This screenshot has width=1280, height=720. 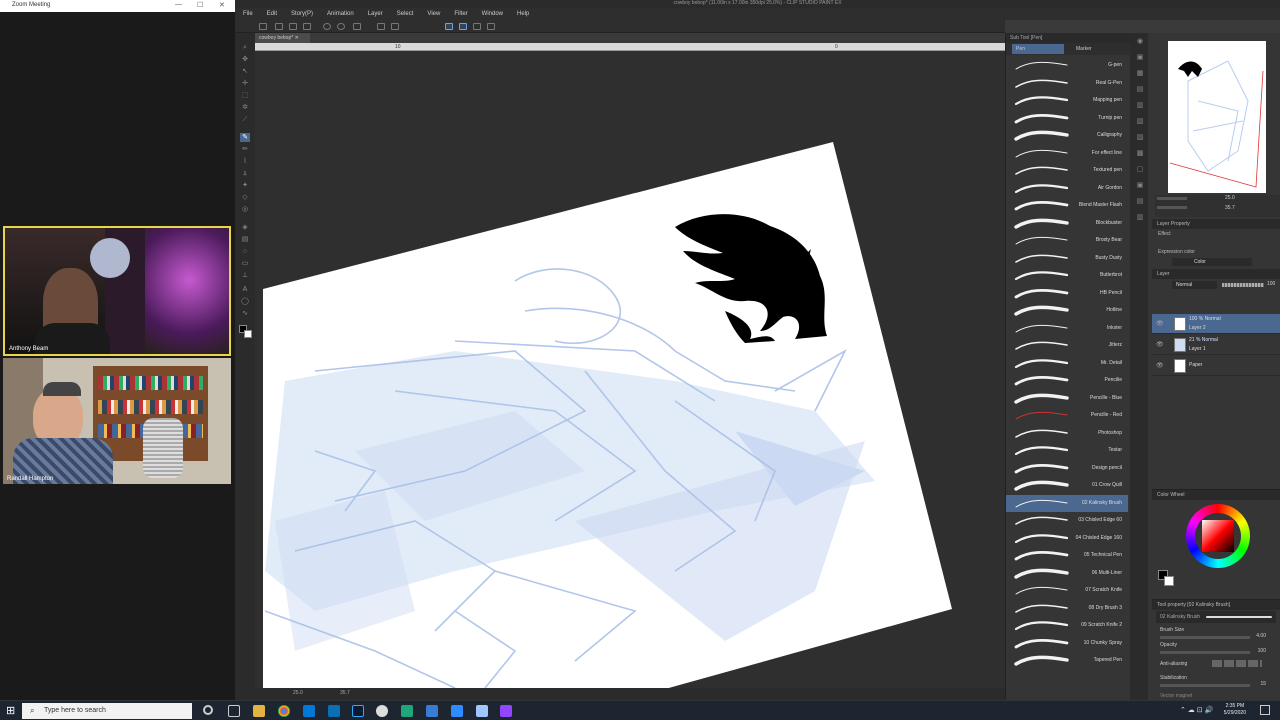 I want to click on brush-item: G-pen, so click(x=1067, y=66).